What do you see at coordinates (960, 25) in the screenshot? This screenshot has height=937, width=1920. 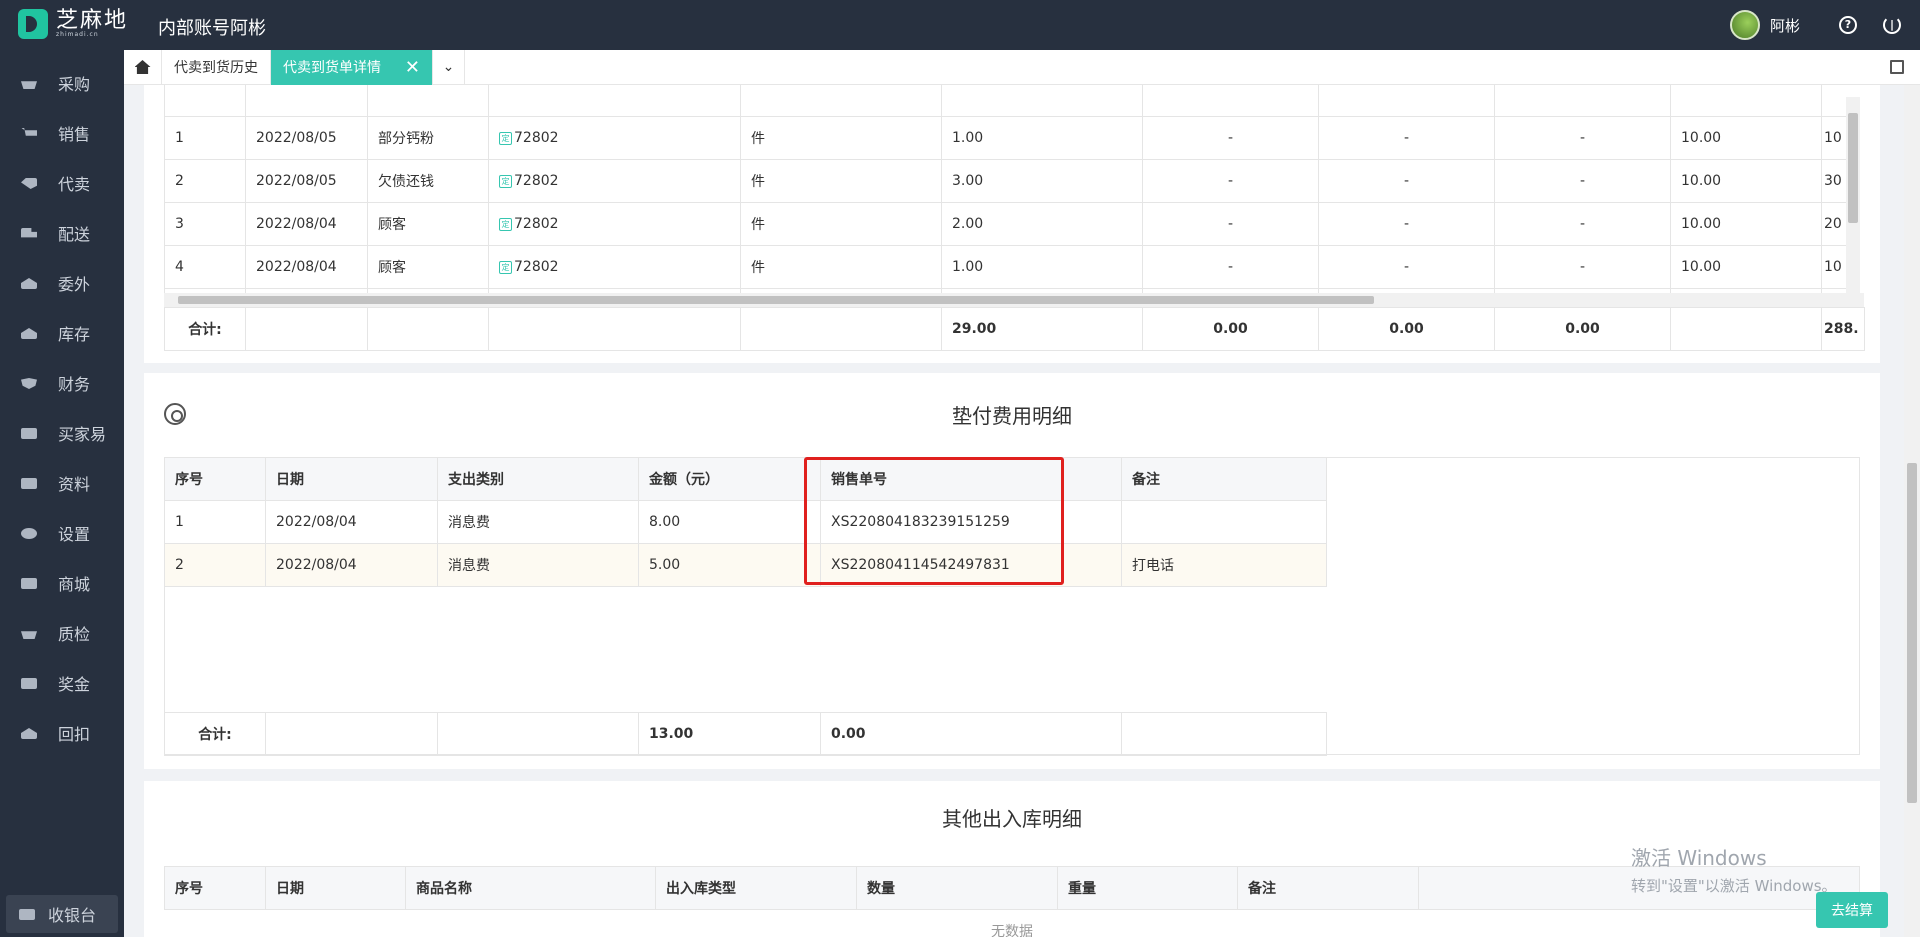 I see `top-bar: 芝麻地 zhimadi.cn 内部账号阿彬 阿彬 ? |` at bounding box center [960, 25].